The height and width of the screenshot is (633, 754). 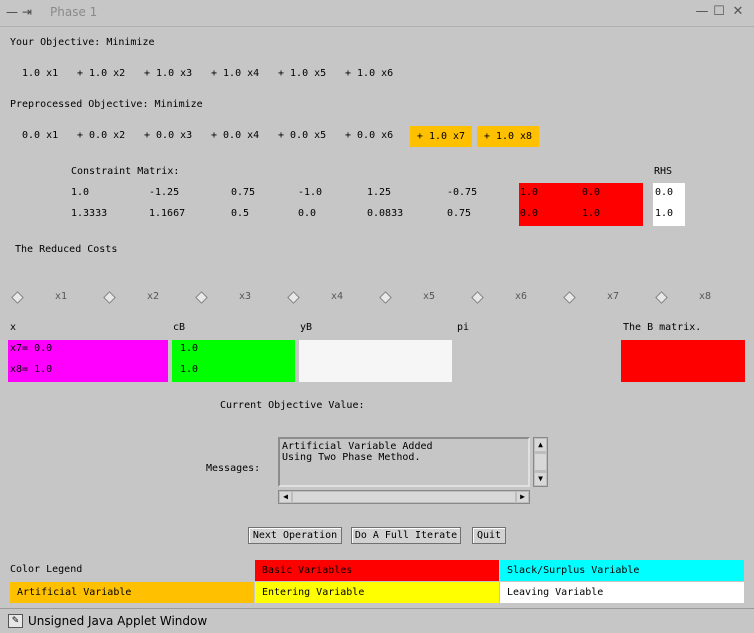 What do you see at coordinates (705, 296) in the screenshot?
I see `radio-x8-label: x8` at bounding box center [705, 296].